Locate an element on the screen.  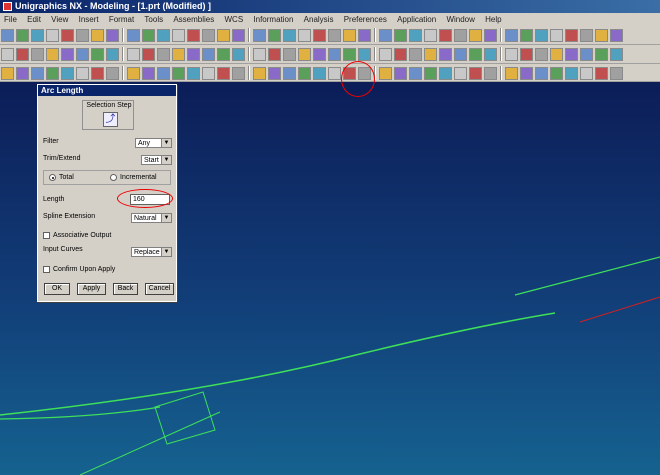
menu-format: Format is located at coordinates (121, 19).